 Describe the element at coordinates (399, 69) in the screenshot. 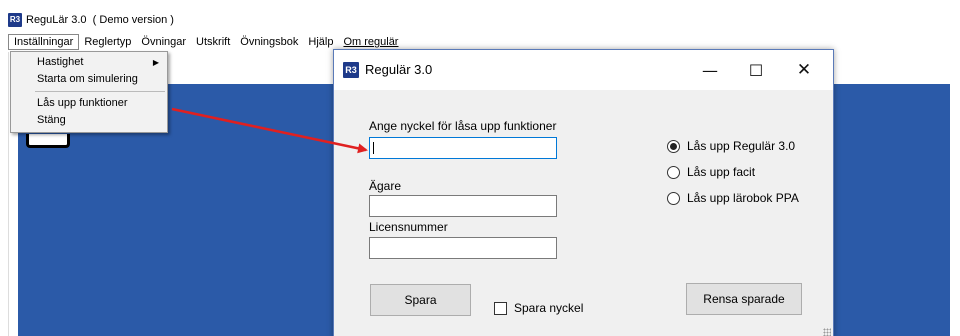

I see `dialog-title: Regulär 3.0` at that location.